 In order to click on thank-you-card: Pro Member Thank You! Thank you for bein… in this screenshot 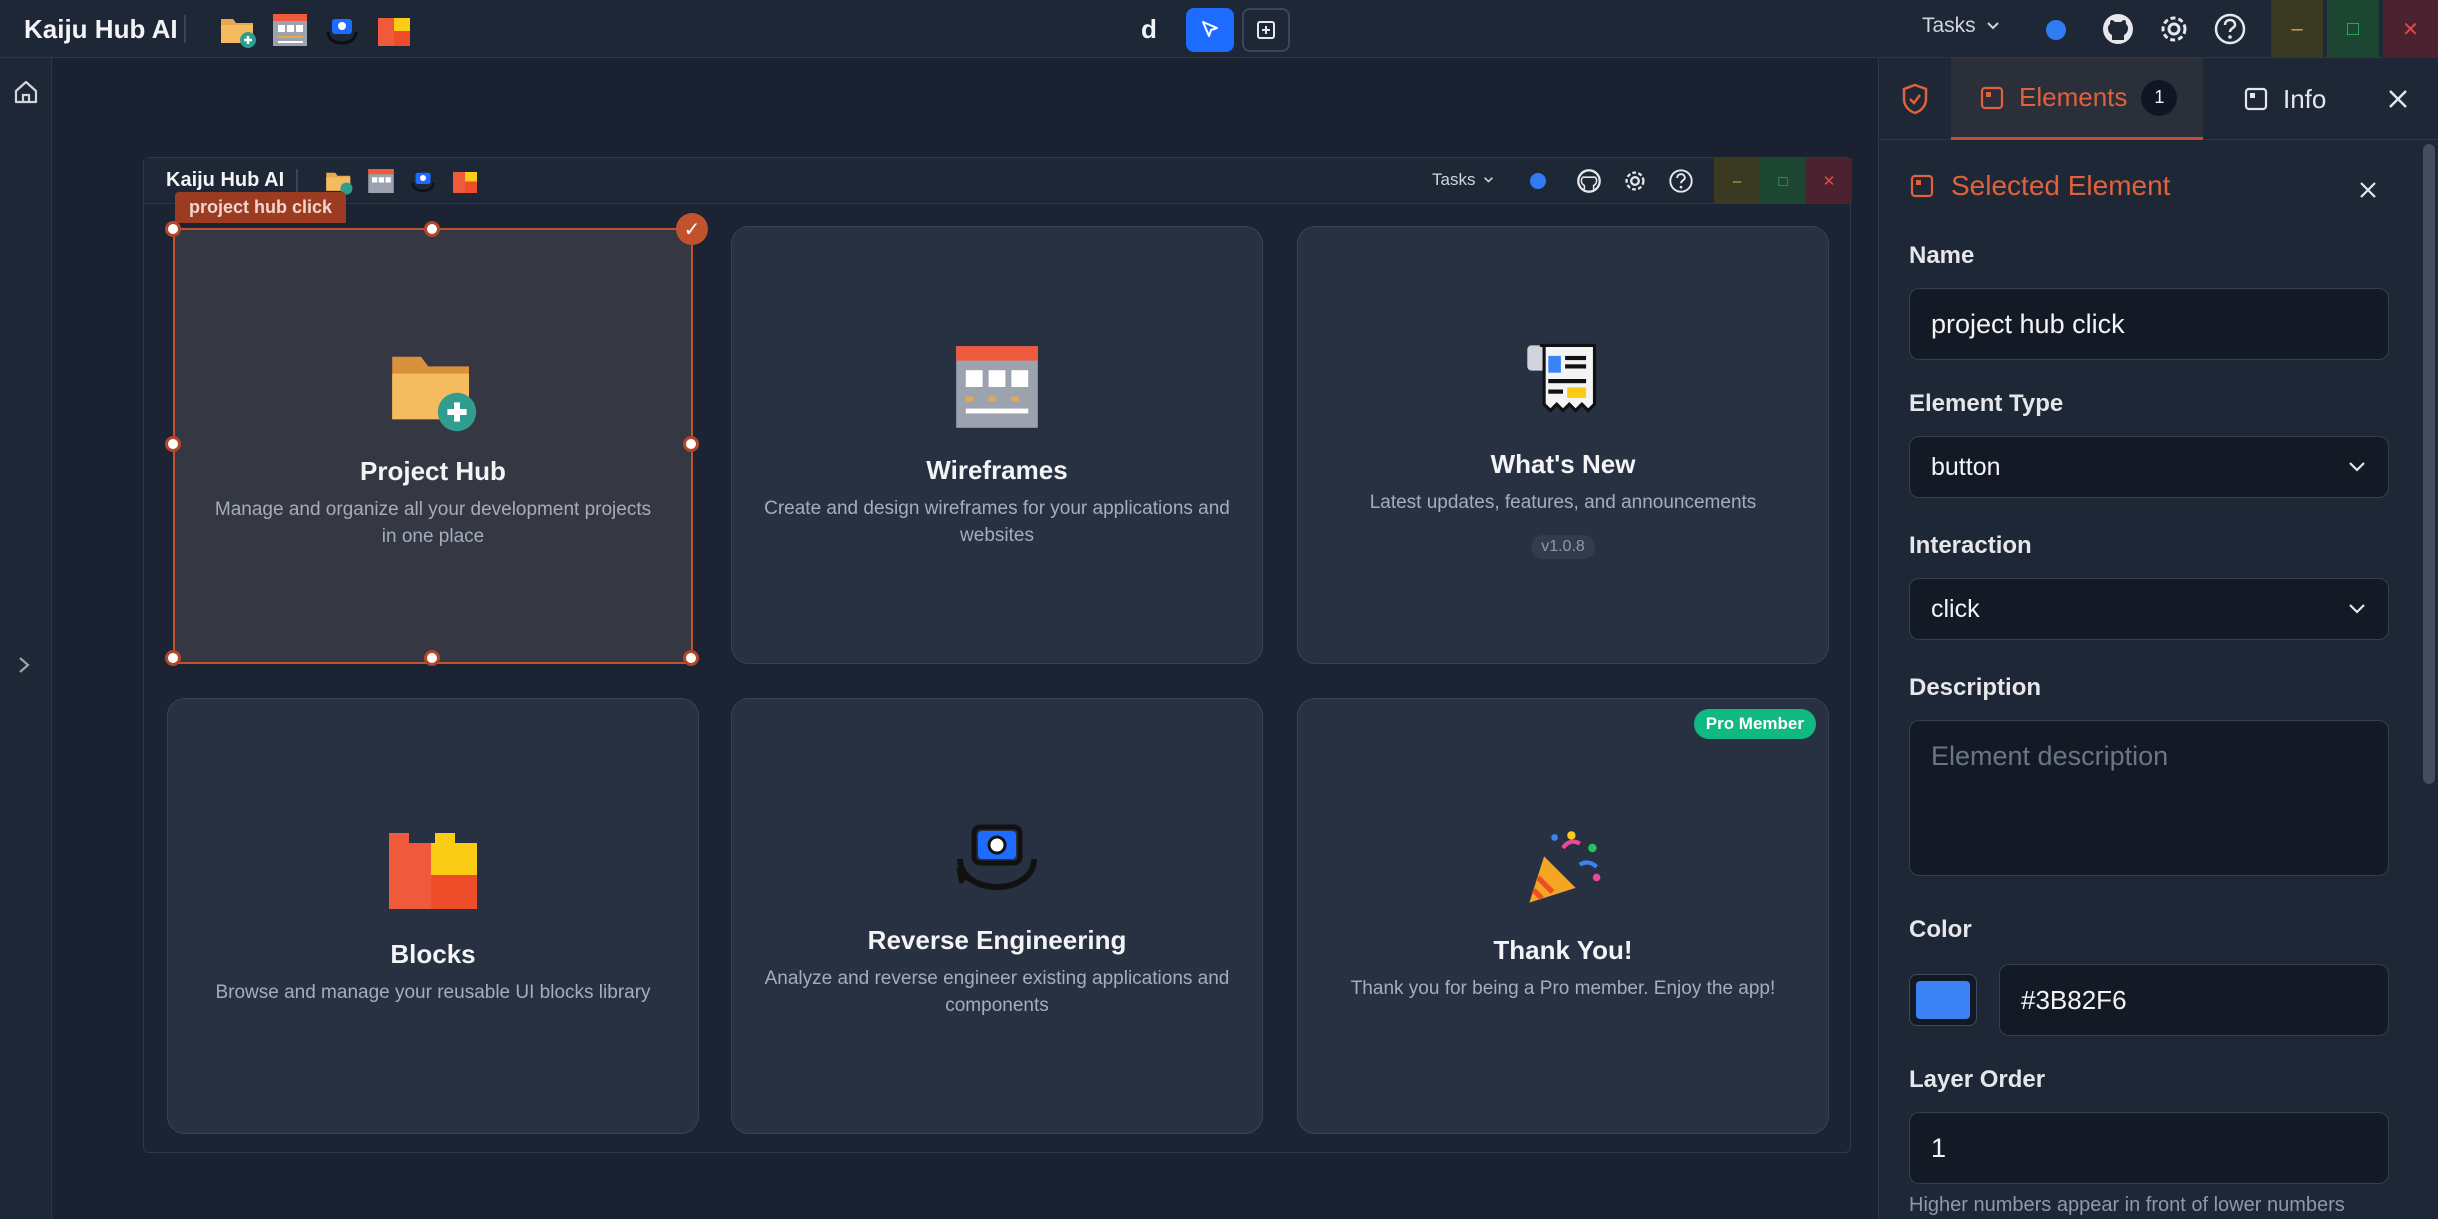, I will do `click(1563, 916)`.